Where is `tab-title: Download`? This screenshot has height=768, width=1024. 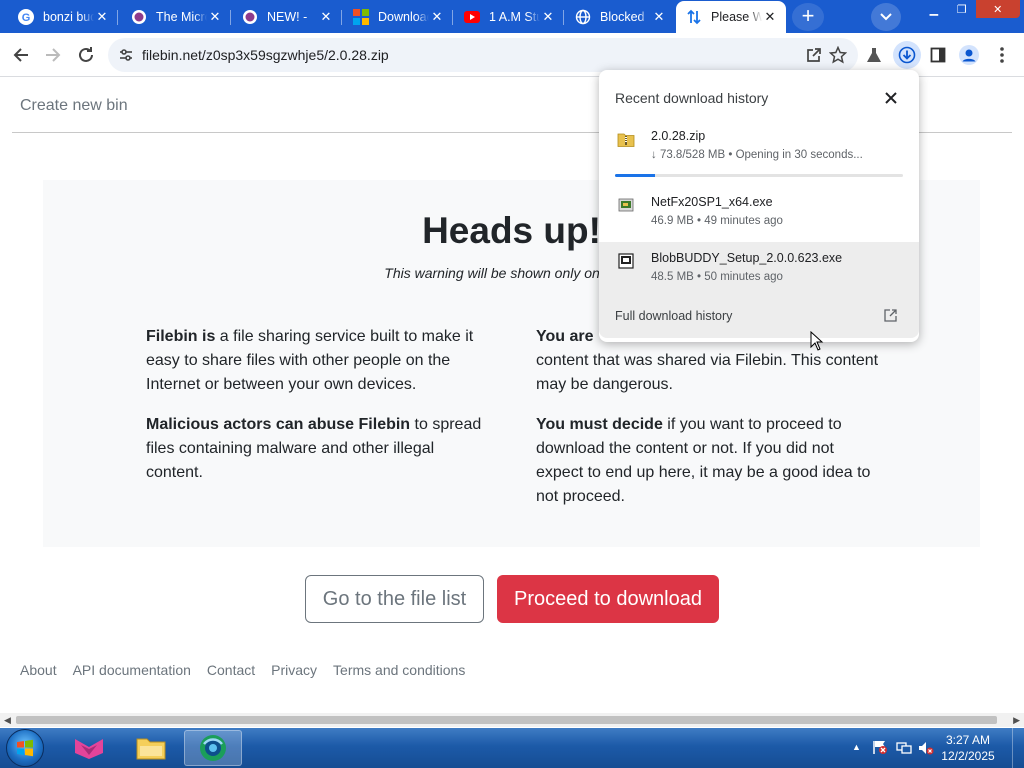
tab-title: Download is located at coordinates (403, 17).